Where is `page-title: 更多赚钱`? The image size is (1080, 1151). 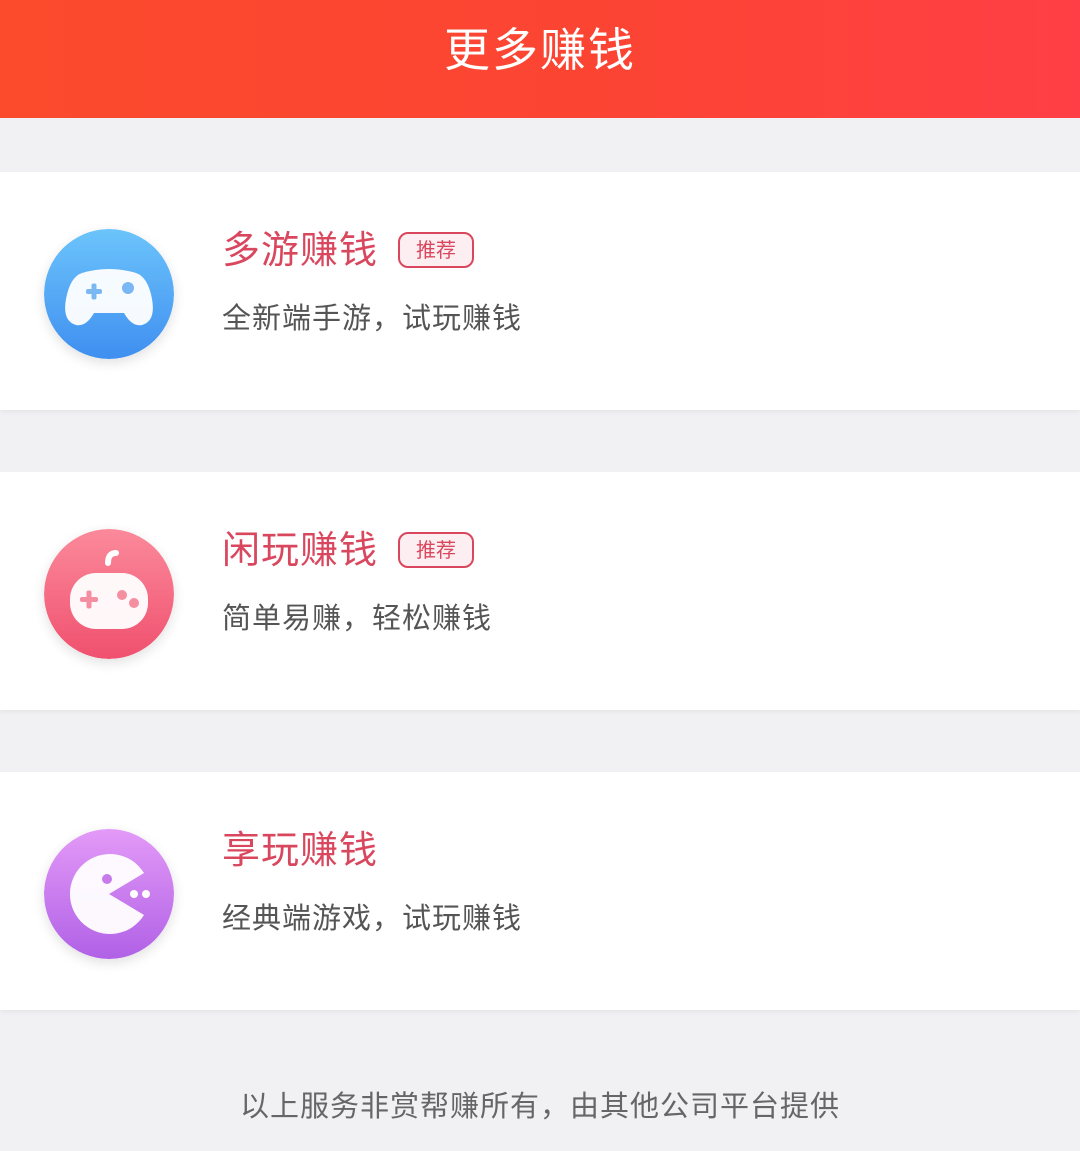 page-title: 更多赚钱 is located at coordinates (540, 50).